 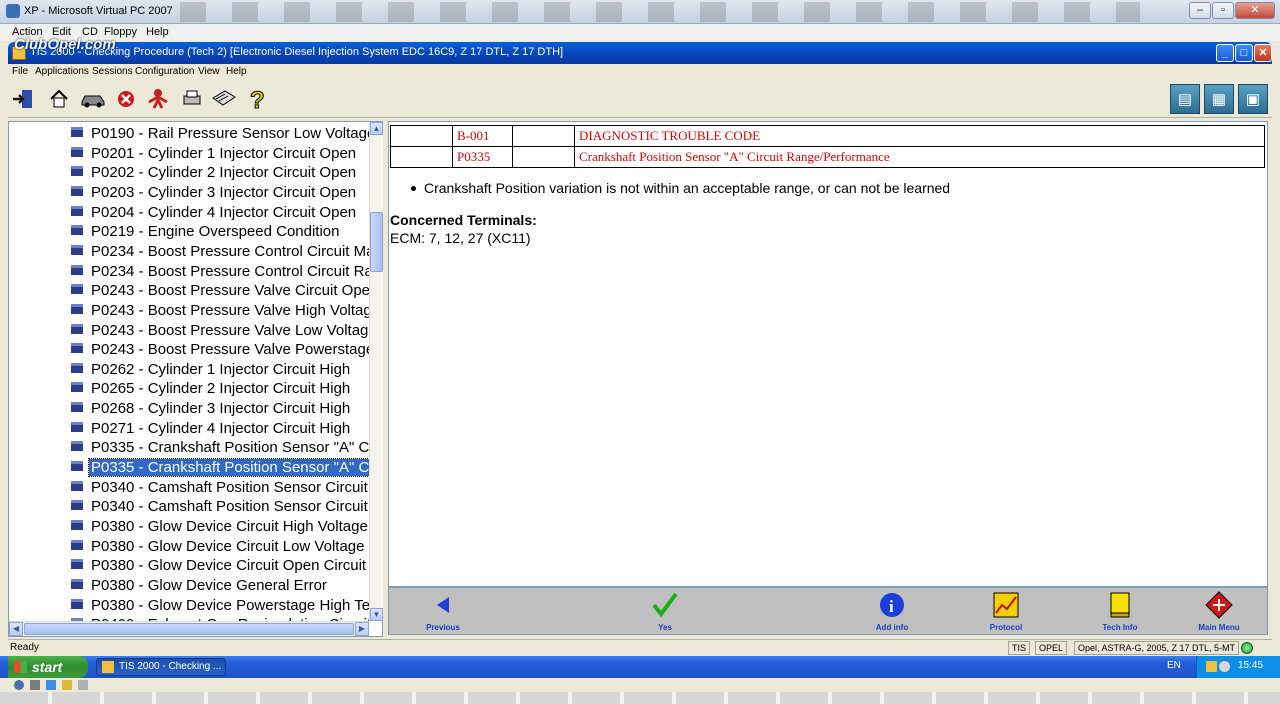 What do you see at coordinates (1006, 611) in the screenshot?
I see `protocol-button: Protocol` at bounding box center [1006, 611].